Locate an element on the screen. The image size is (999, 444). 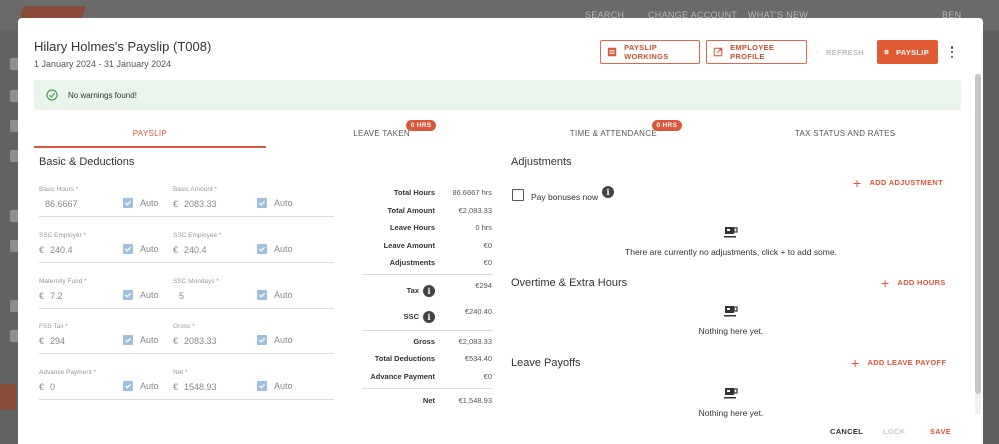
background-logo is located at coordinates (53, 12).